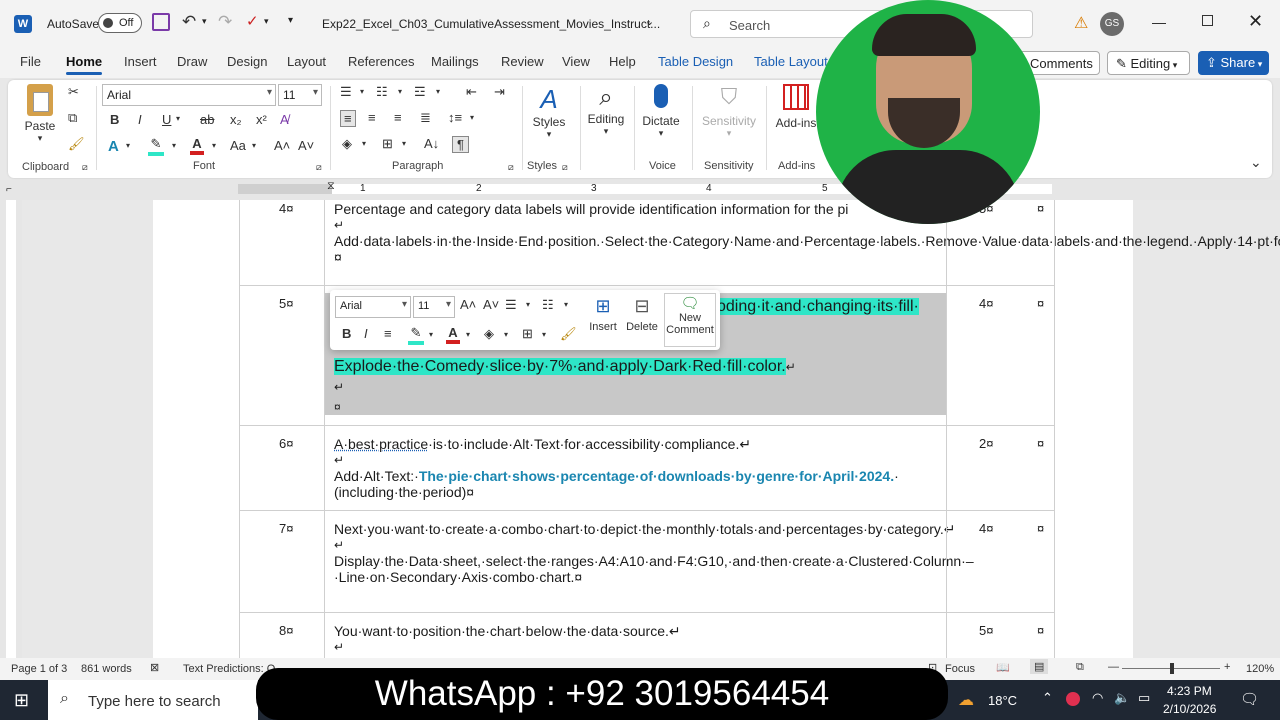  What do you see at coordinates (511, 167) in the screenshot?
I see `paragraph-launcher-icon: ⧄` at bounding box center [511, 167].